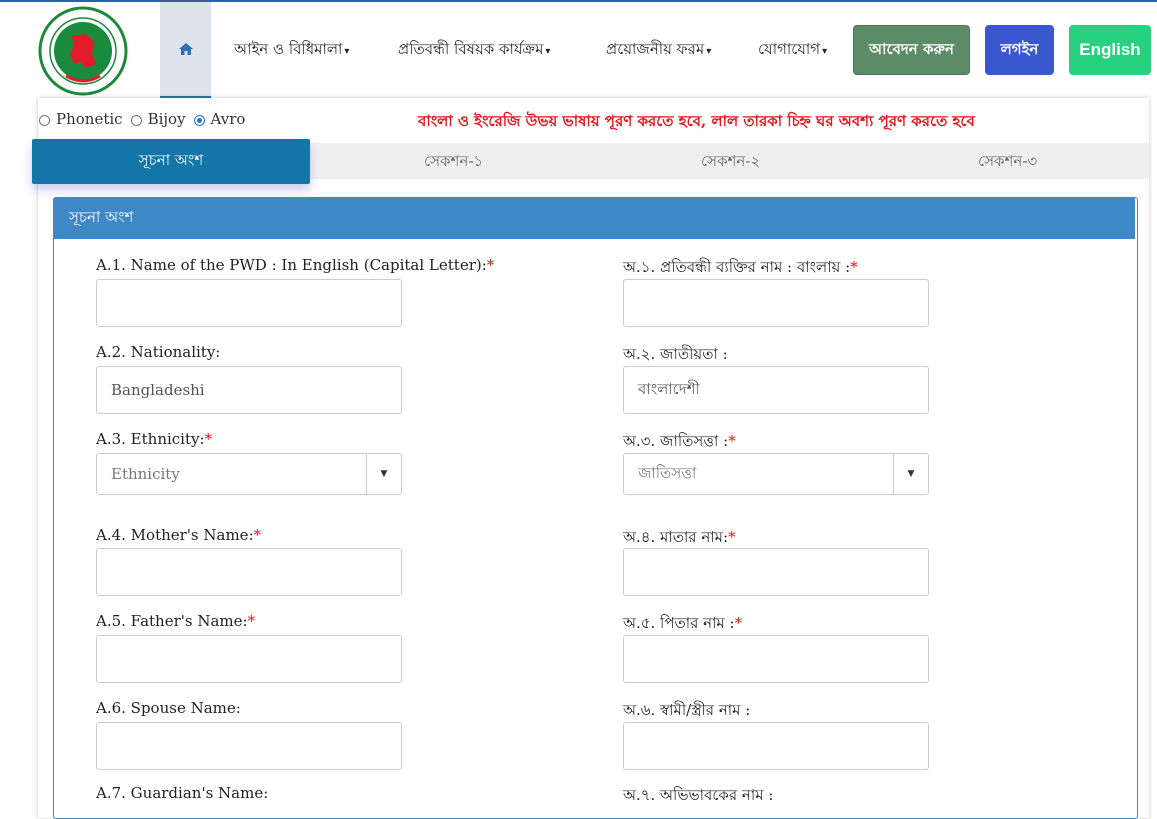  What do you see at coordinates (658, 50) in the screenshot?
I see `nav-required-forms: প্রয়োজনীয় ফরম ▾` at bounding box center [658, 50].